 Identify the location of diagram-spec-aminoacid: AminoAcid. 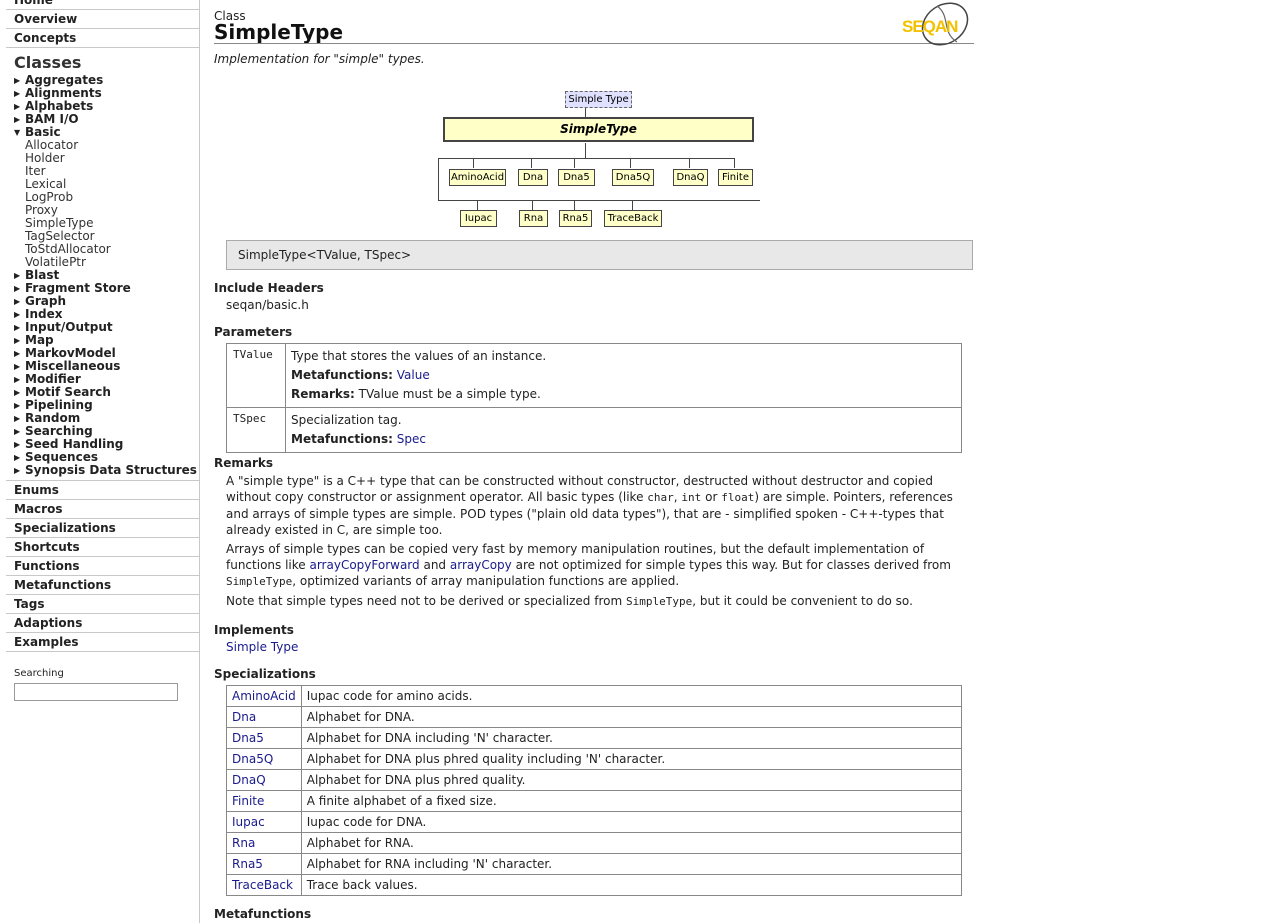
(477, 177).